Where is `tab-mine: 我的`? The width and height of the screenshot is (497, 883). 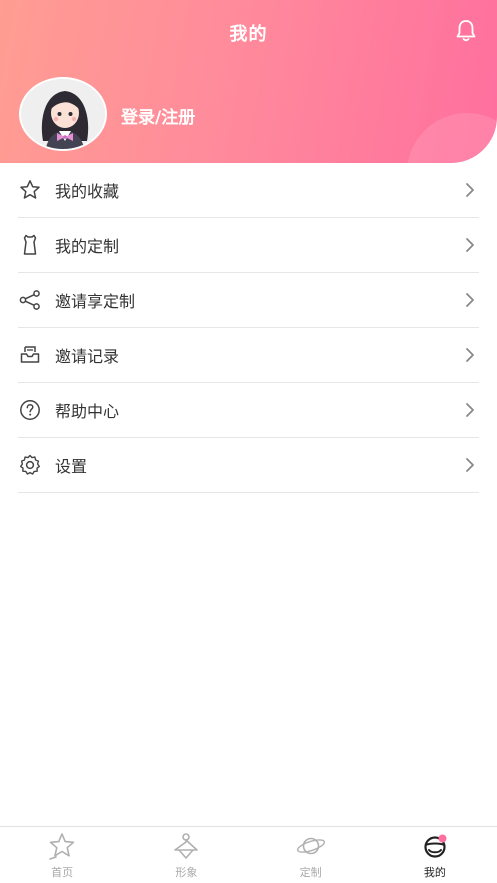
tab-mine: 我的 is located at coordinates (435, 855).